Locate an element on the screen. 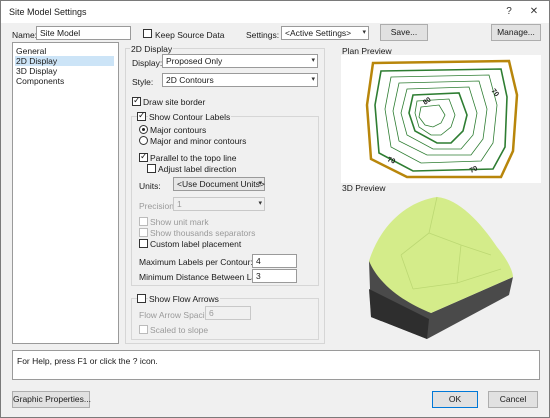 The height and width of the screenshot is (418, 550). name-field: Site Model is located at coordinates (83, 33).